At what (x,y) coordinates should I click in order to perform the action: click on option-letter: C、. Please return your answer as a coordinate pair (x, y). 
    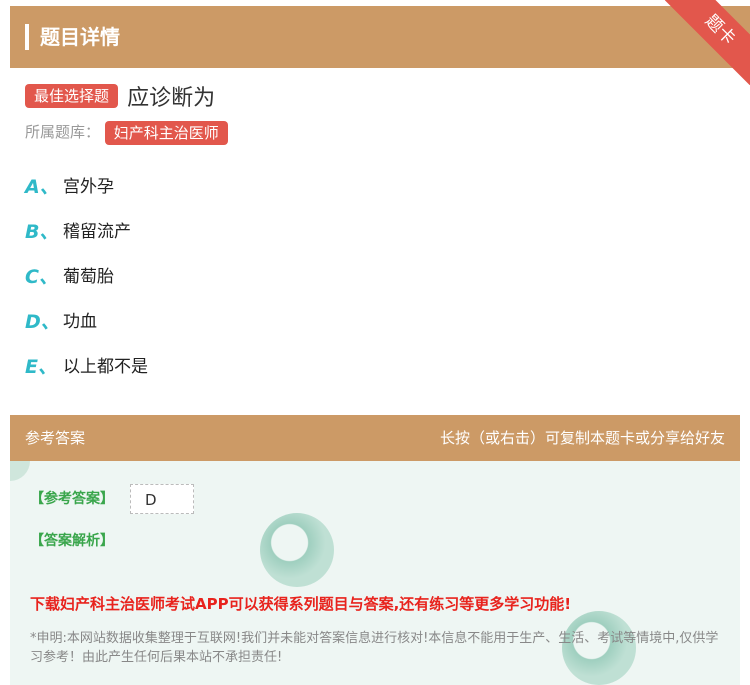
    Looking at the image, I should click on (41, 277).